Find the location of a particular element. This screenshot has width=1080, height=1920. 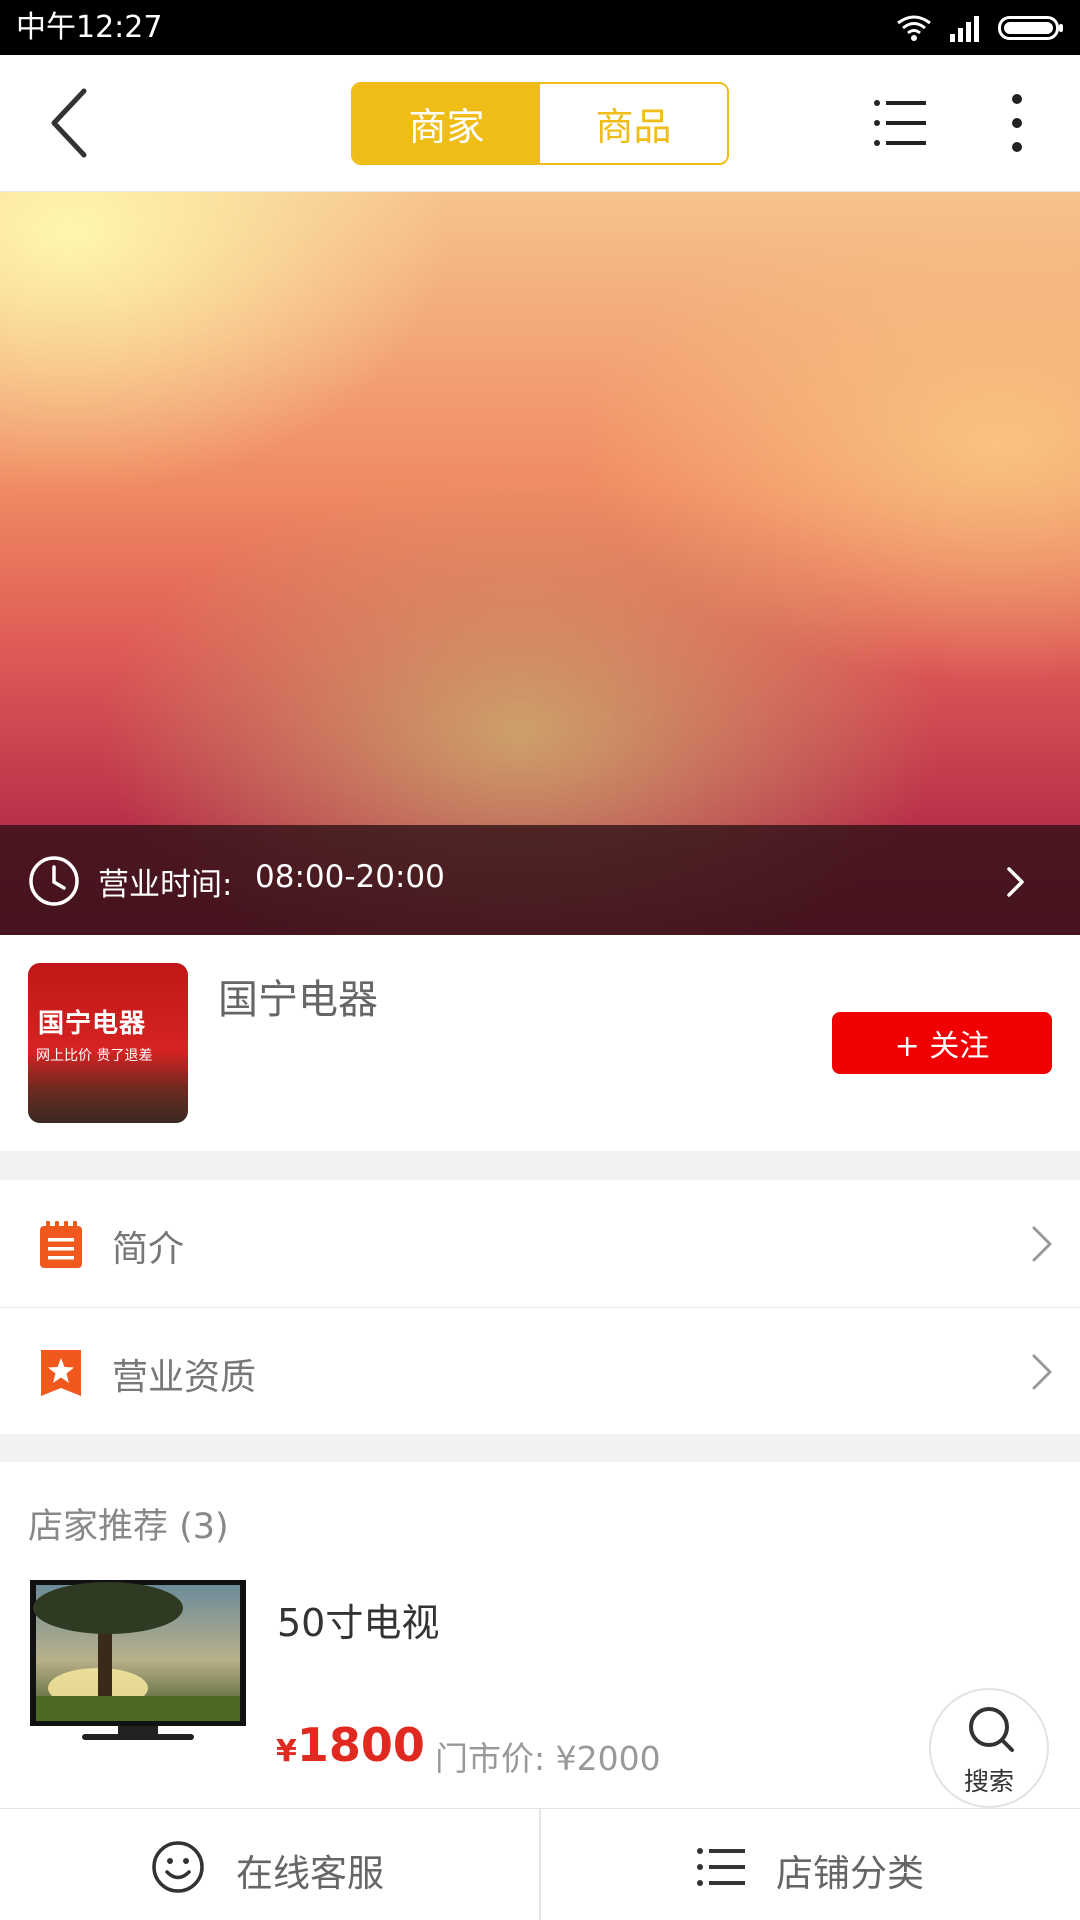

price-value: 1800 is located at coordinates (360, 1745).